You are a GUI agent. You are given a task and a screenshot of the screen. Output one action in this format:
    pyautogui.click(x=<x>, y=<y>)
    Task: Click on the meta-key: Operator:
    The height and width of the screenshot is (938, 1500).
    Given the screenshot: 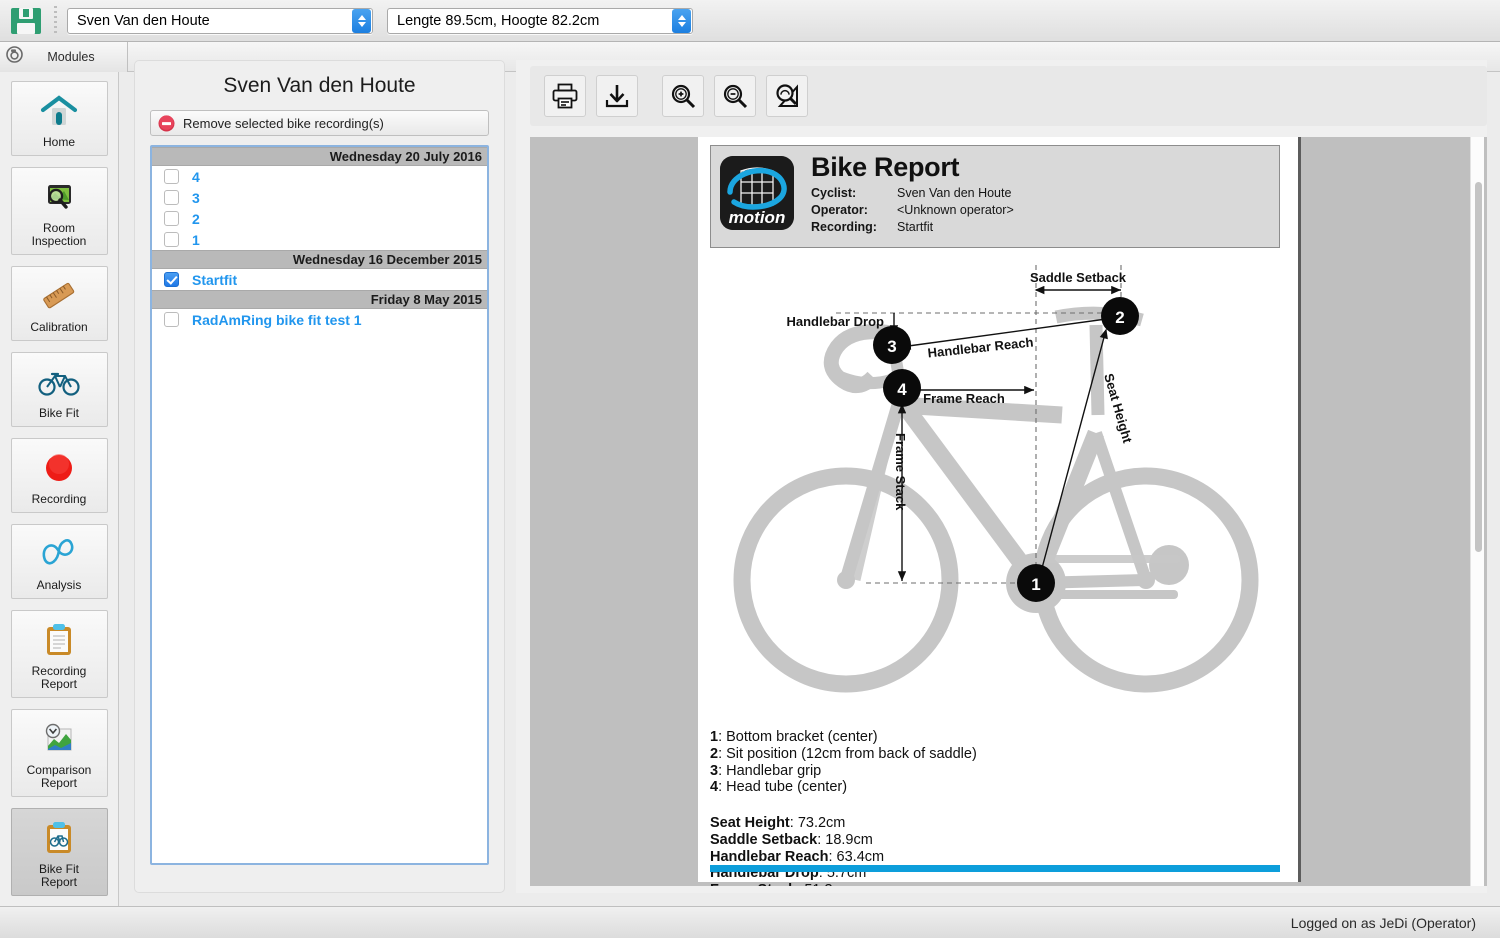 What is the action you would take?
    pyautogui.click(x=839, y=210)
    